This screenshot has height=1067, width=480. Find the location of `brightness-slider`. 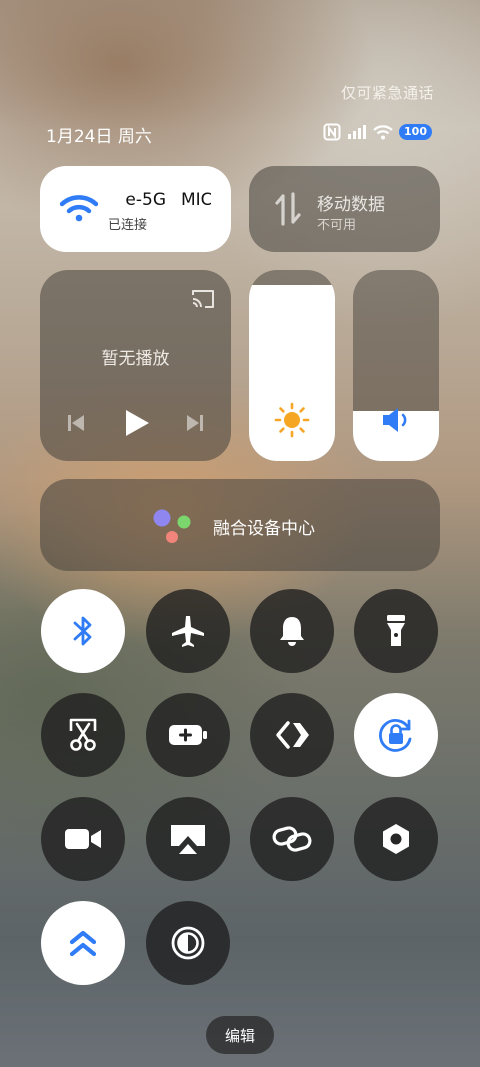

brightness-slider is located at coordinates (292, 365).